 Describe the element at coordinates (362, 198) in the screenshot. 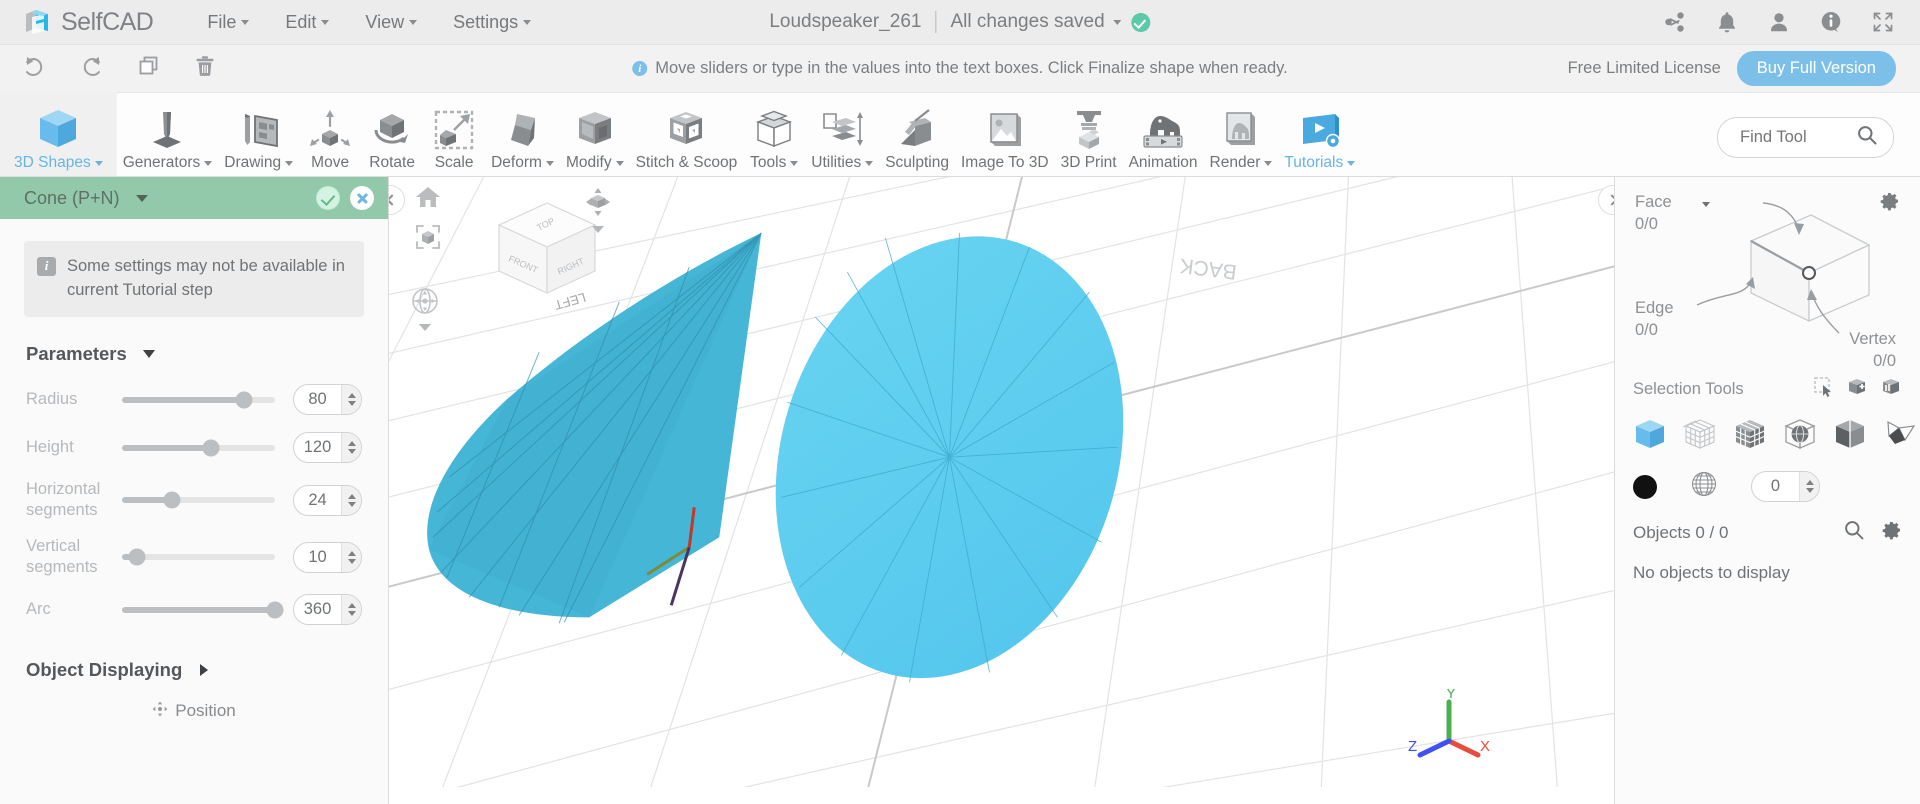

I see `cancel-button` at that location.